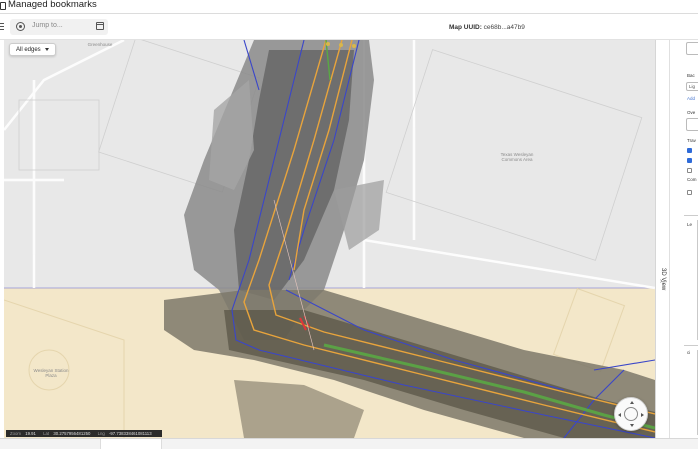 Image resolution: width=698 pixels, height=449 pixels. What do you see at coordinates (683, 239) in the screenshot?
I see `right-settings-panel: Bac Lig Add Ove Trav Com Le ci` at bounding box center [683, 239].